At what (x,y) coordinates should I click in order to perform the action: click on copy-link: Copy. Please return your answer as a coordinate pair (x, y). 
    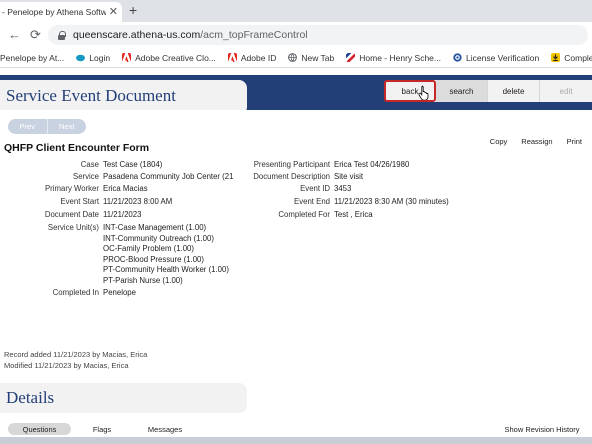
    Looking at the image, I should click on (499, 141).